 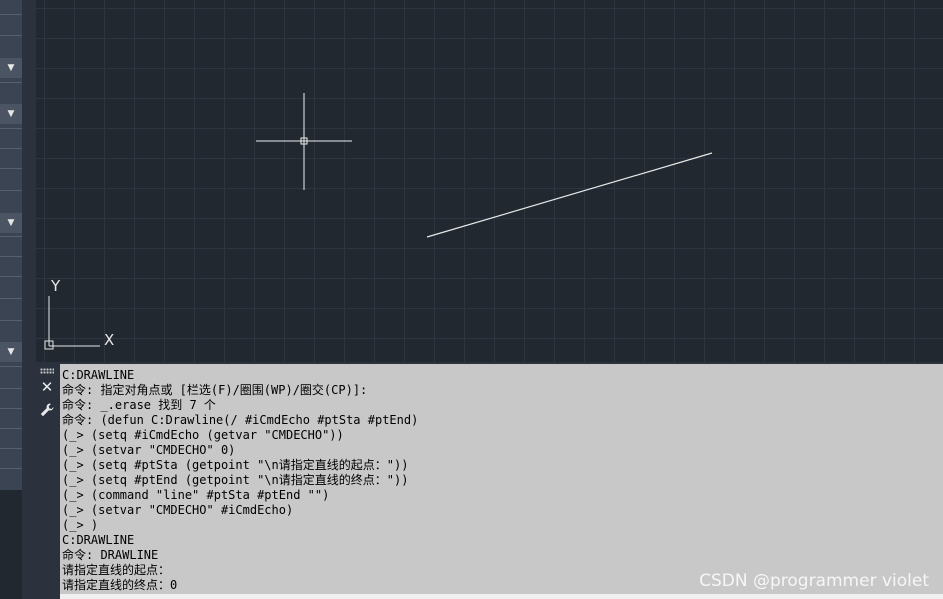 What do you see at coordinates (47, 411) in the screenshot?
I see `wrench-icon` at bounding box center [47, 411].